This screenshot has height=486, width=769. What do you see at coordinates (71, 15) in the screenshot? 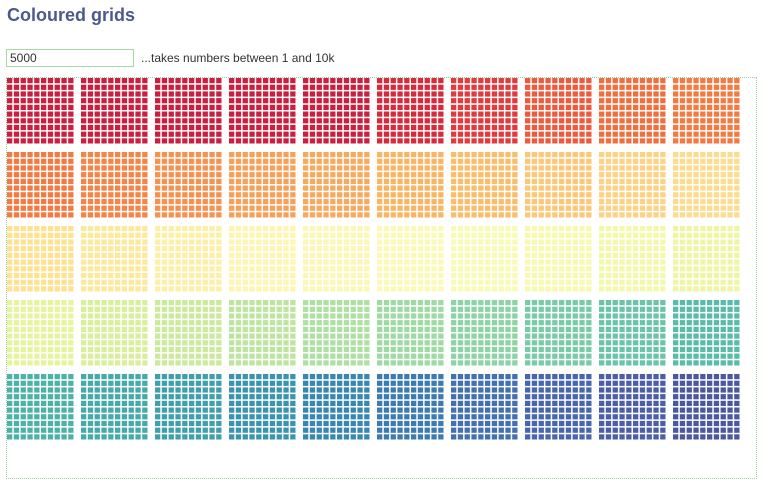
I see `page-title: Coloured grids` at bounding box center [71, 15].